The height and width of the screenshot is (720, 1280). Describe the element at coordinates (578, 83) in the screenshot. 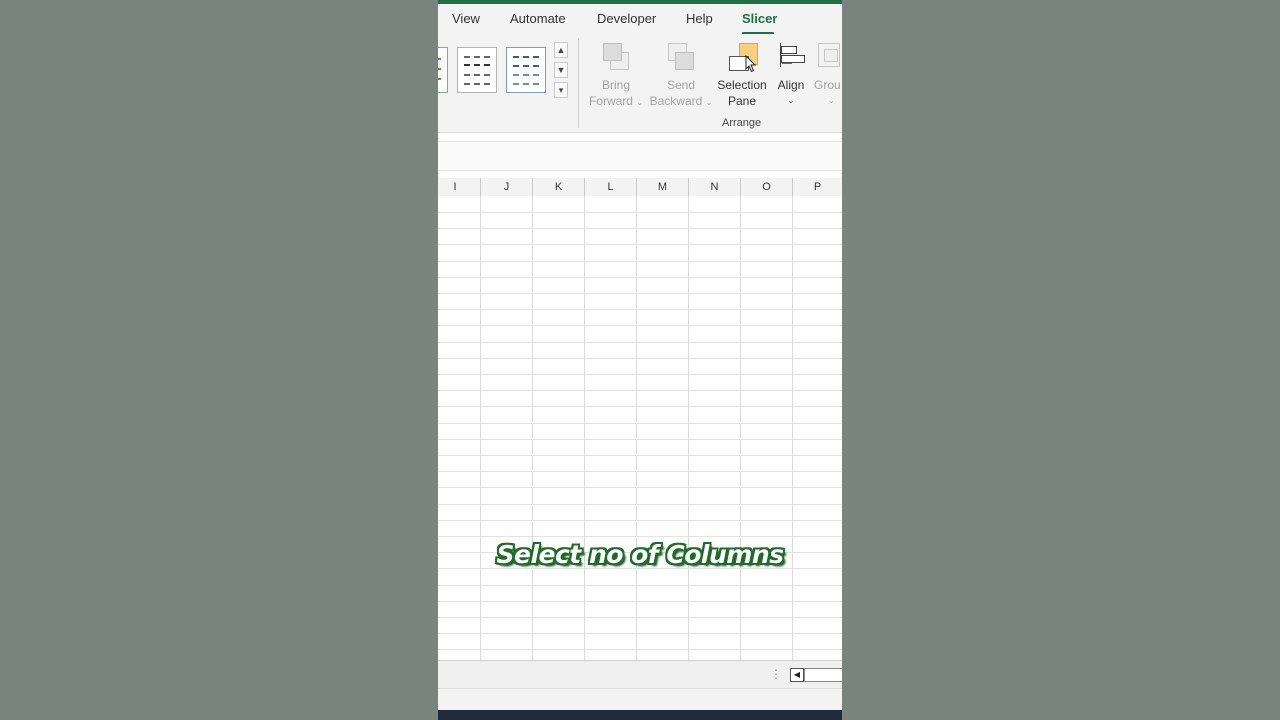

I see `ribbon-separator` at that location.